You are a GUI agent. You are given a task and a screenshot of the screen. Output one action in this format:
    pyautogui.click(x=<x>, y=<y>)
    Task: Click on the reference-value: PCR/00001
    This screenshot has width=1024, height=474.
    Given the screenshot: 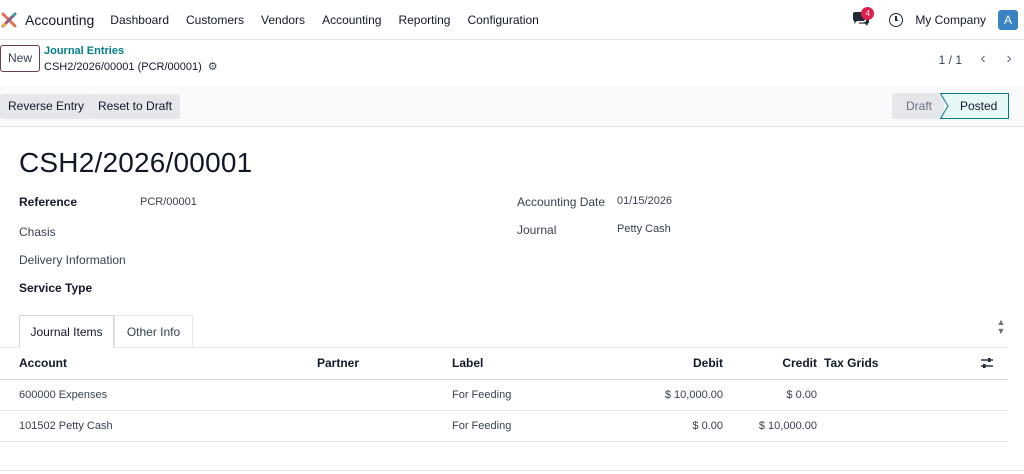 What is the action you would take?
    pyautogui.click(x=168, y=202)
    